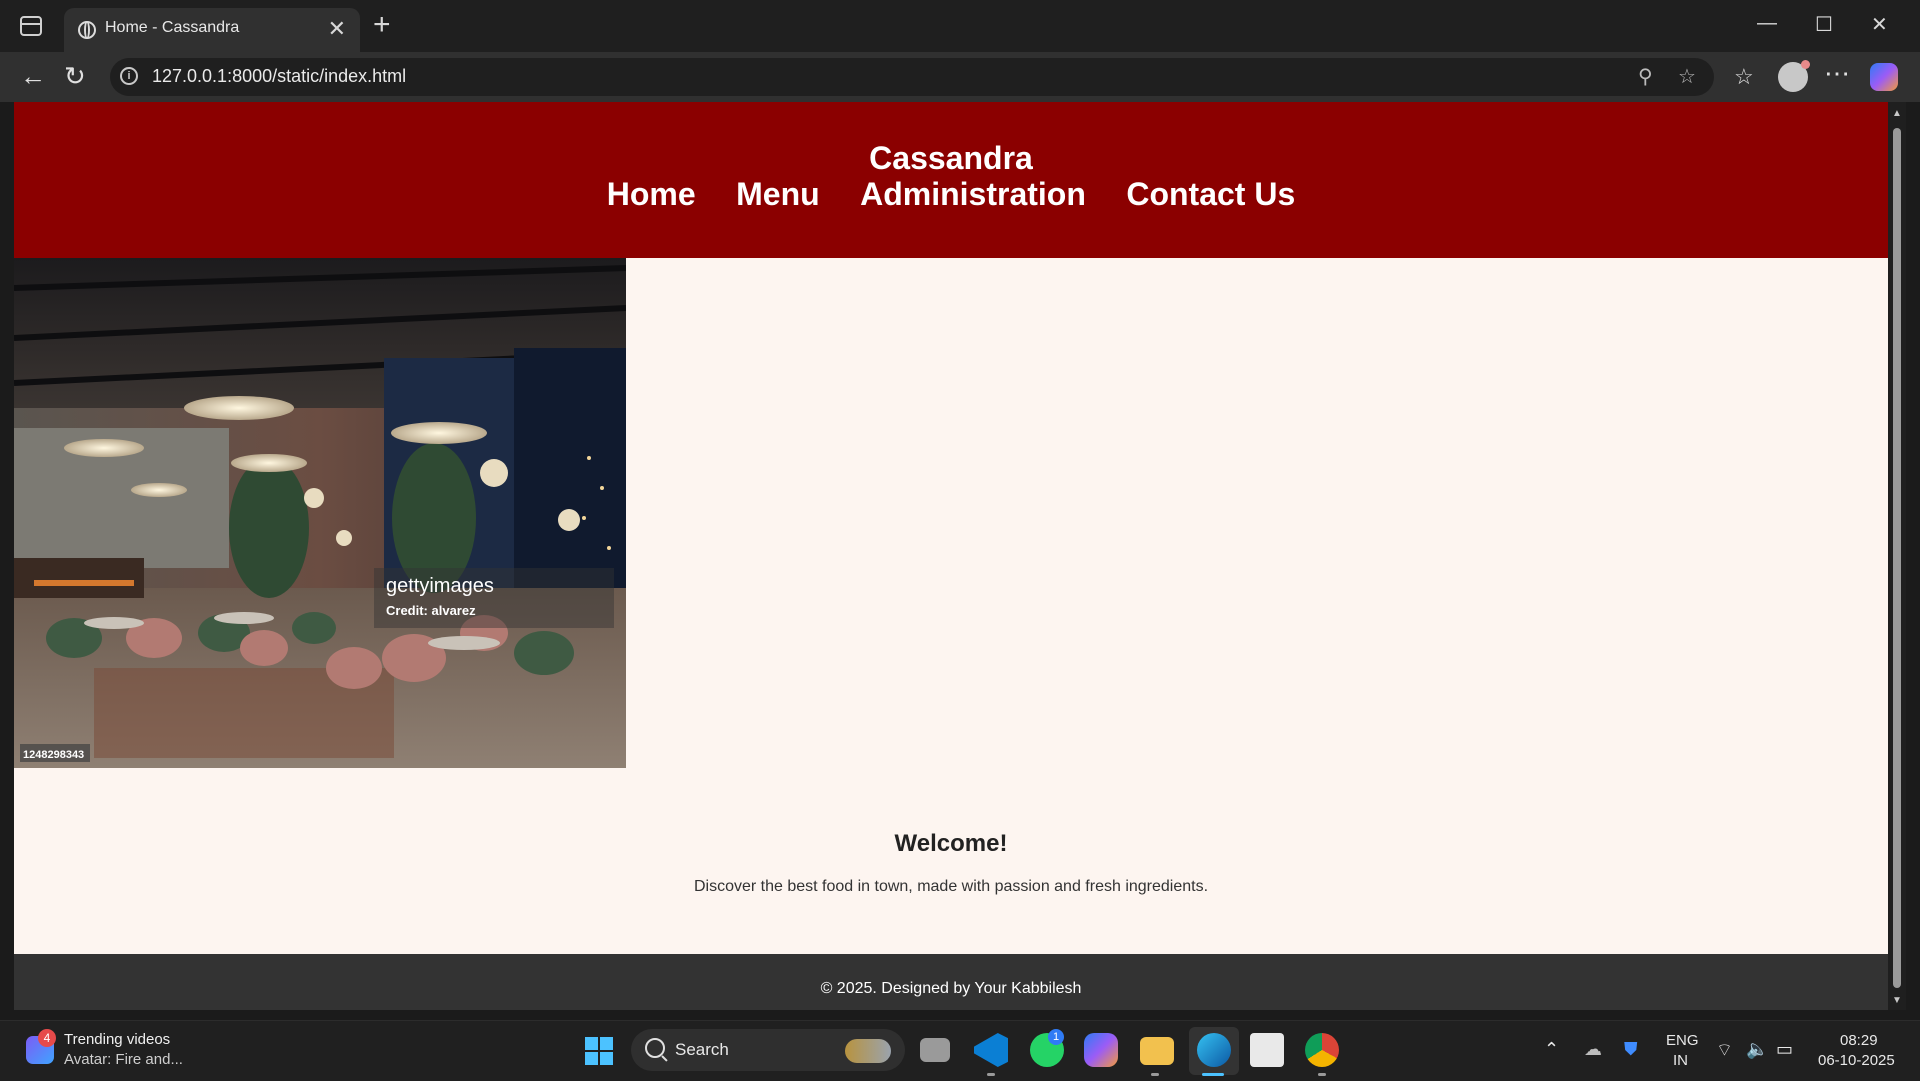 The width and height of the screenshot is (1920, 1081). Describe the element at coordinates (1155, 1074) in the screenshot. I see `explorer-running-indicator` at that location.